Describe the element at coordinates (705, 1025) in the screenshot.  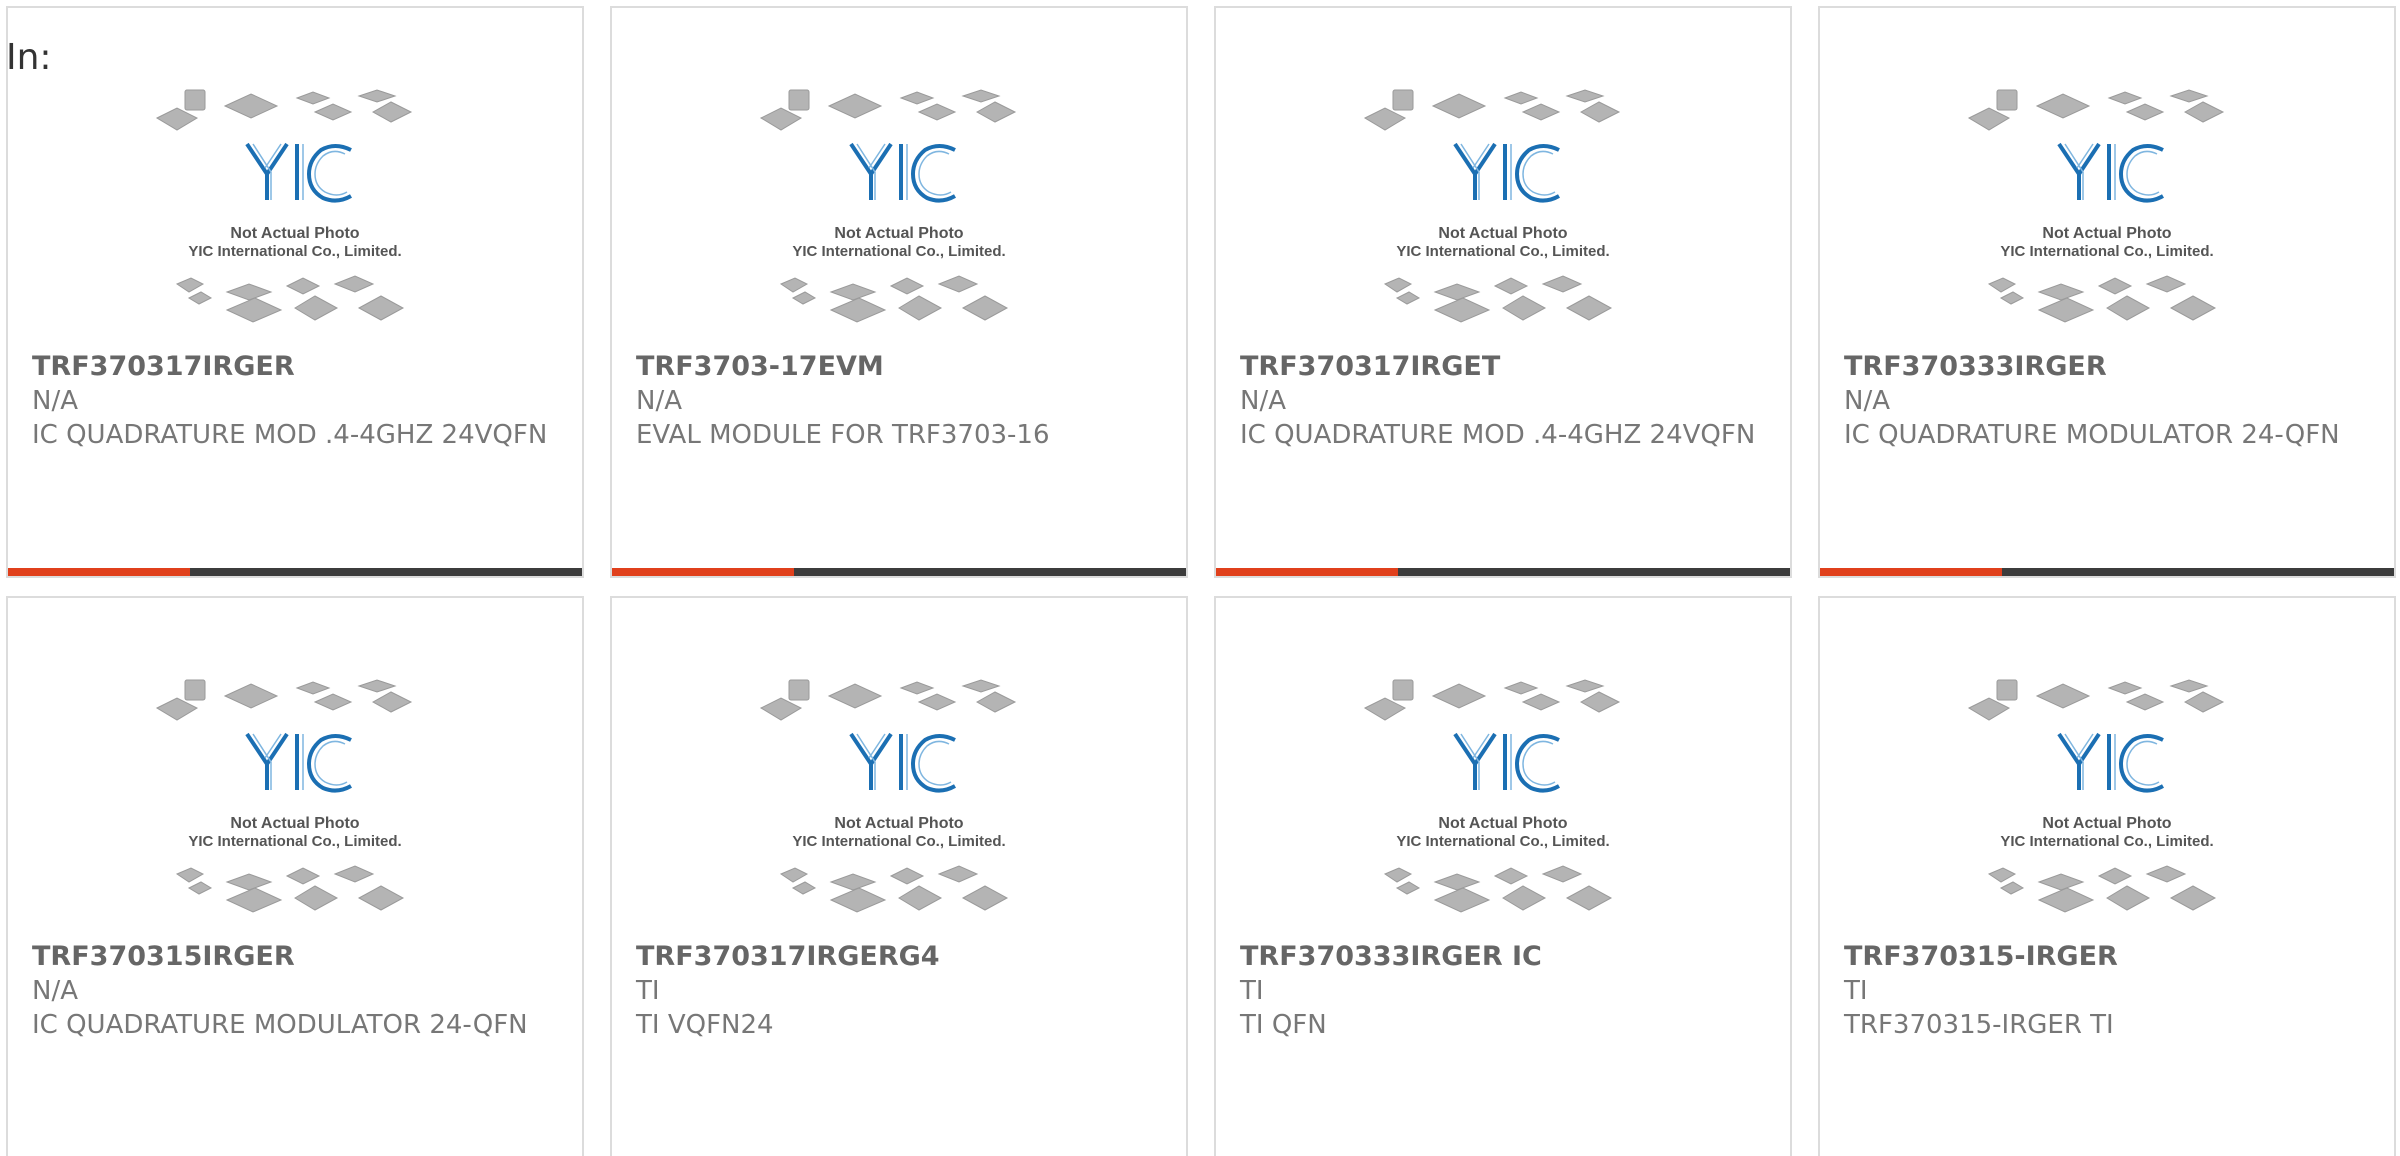
I see `description: TI VQFN24` at that location.